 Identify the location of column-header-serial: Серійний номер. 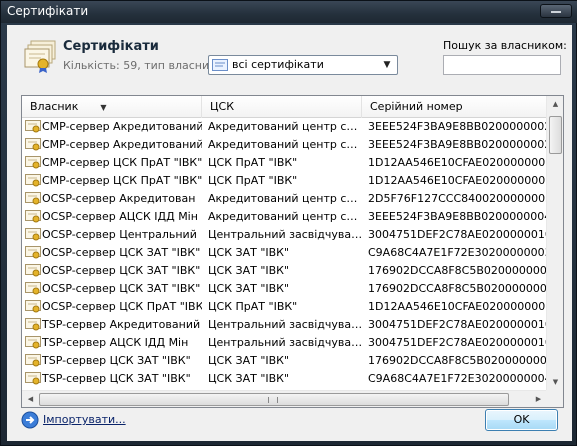
(454, 107).